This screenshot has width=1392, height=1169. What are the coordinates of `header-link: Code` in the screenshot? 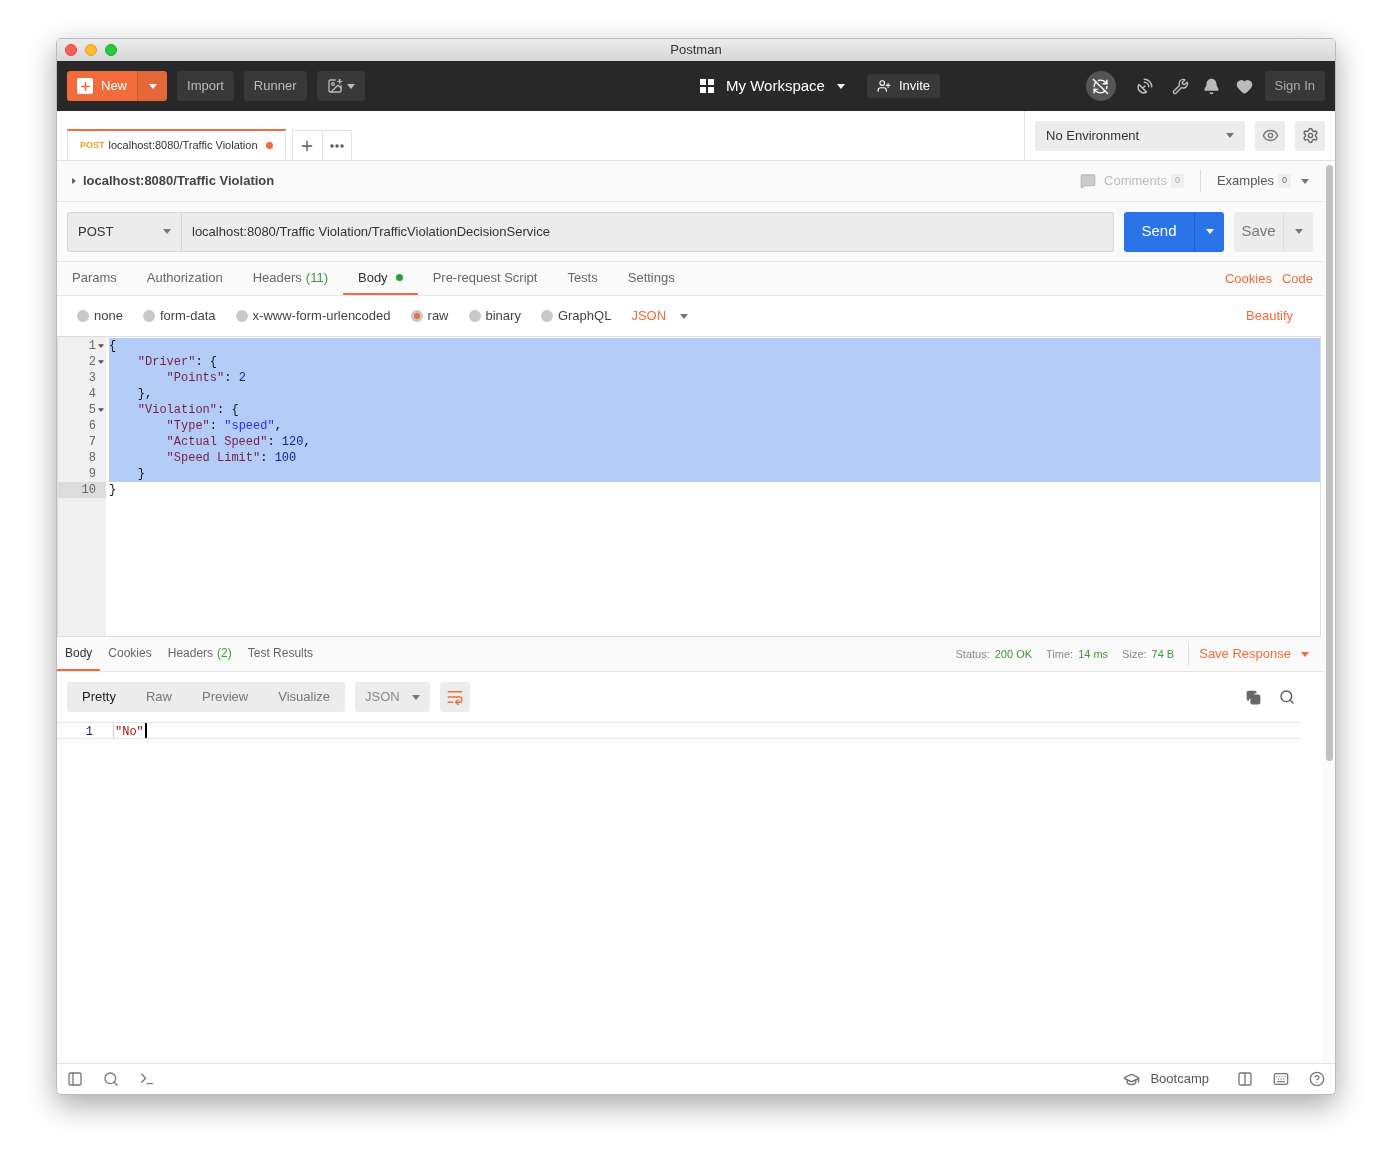 It's located at (1297, 278).